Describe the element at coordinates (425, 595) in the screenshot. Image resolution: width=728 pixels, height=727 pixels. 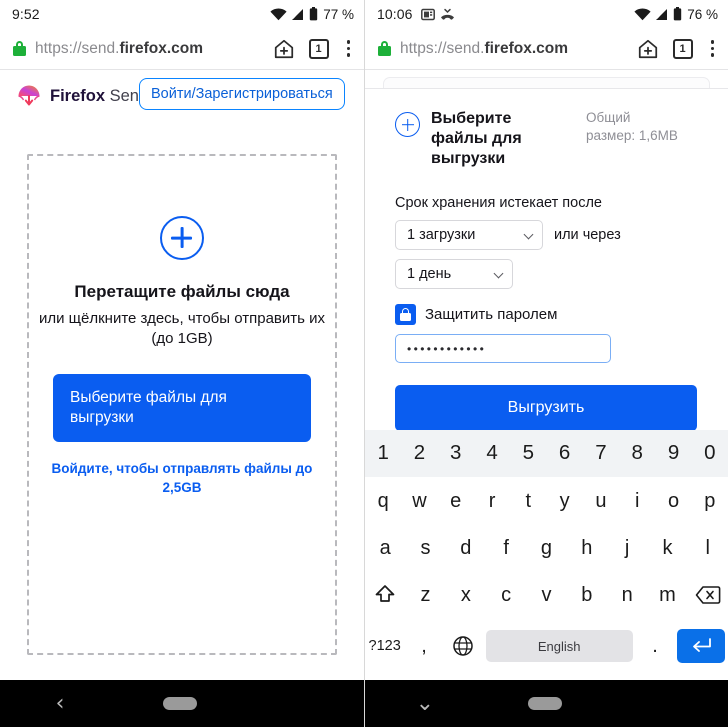
I see `key-z: z` at that location.